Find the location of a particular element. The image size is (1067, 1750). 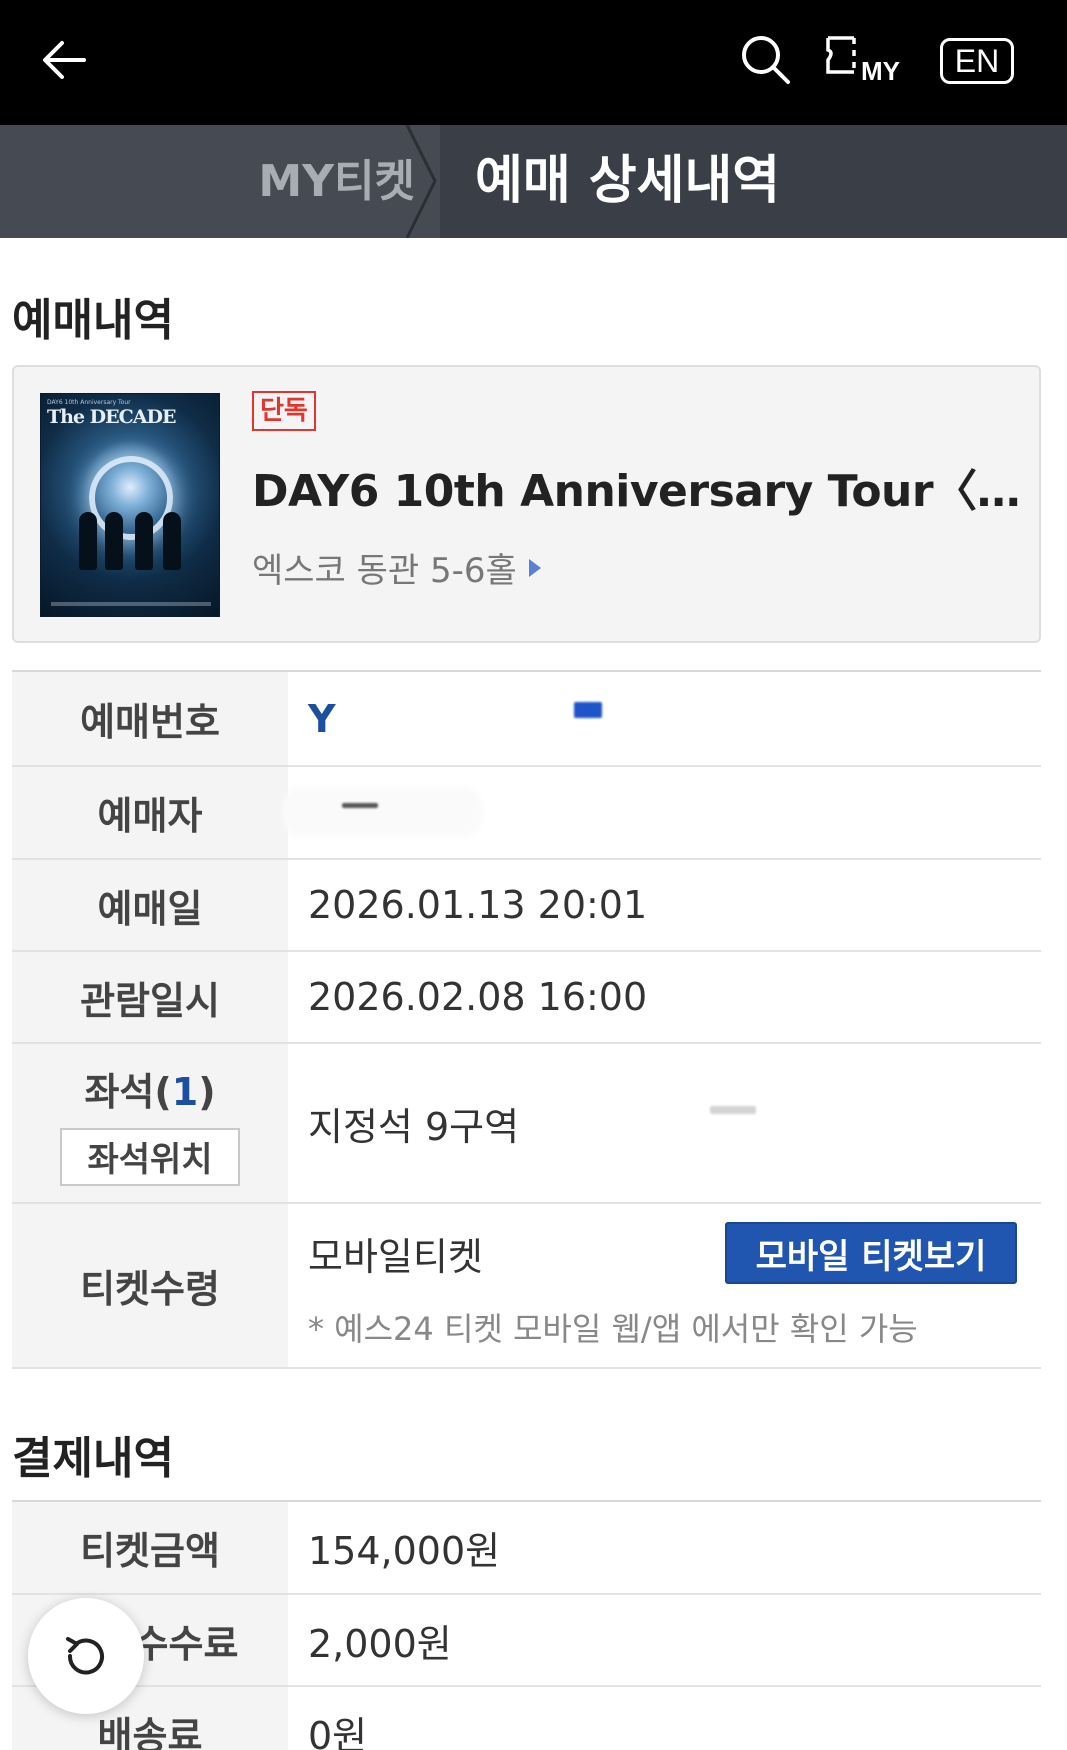

view-mobile-ticket-button: 모바일 티켓보기 is located at coordinates (871, 1253).